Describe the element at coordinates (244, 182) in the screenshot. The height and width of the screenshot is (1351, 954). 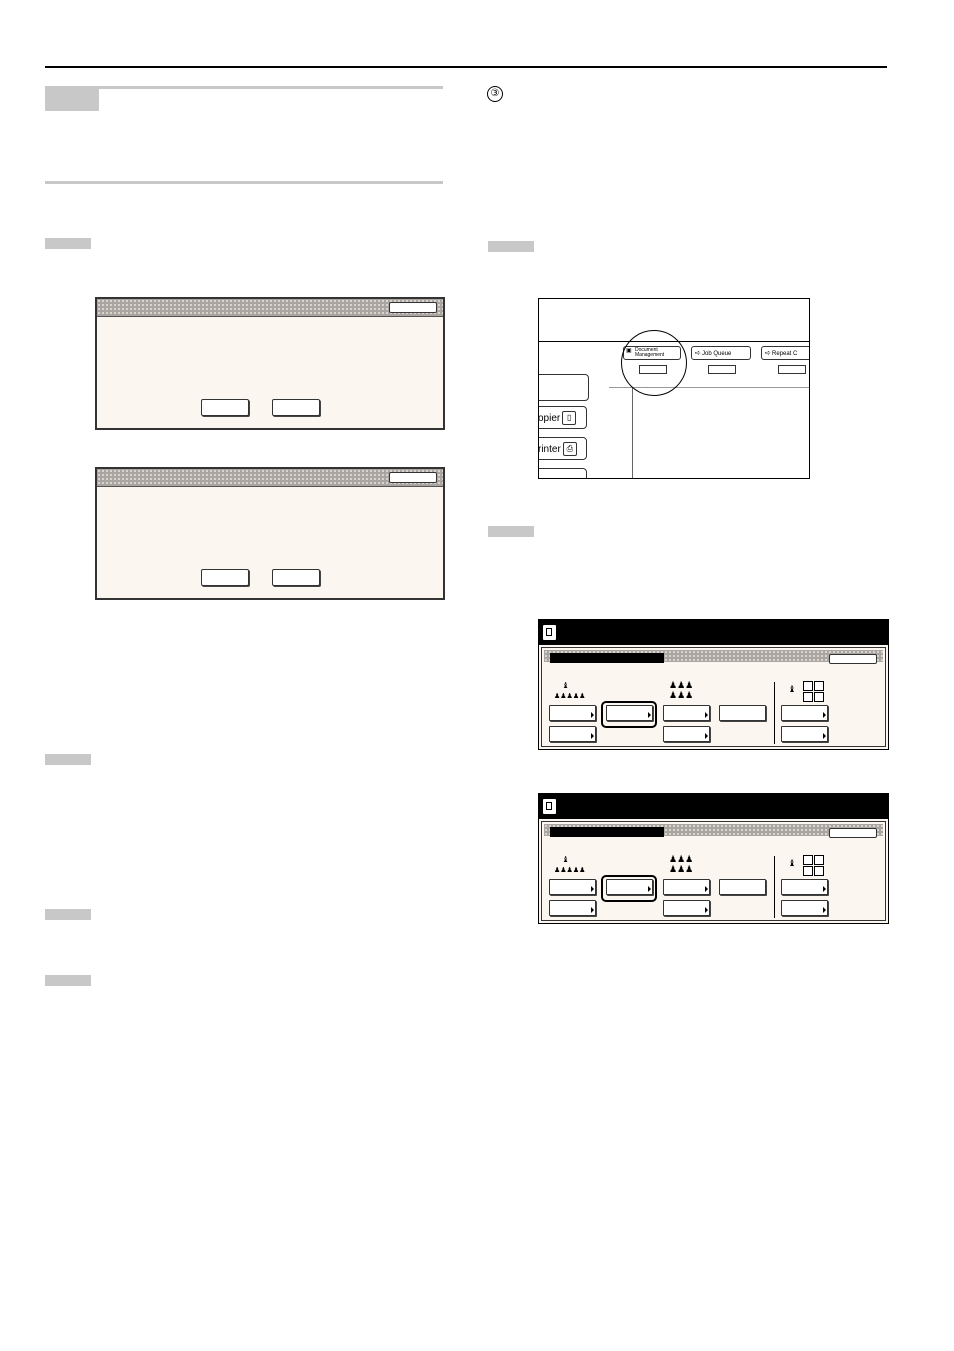
I see `note-bottom-border` at that location.